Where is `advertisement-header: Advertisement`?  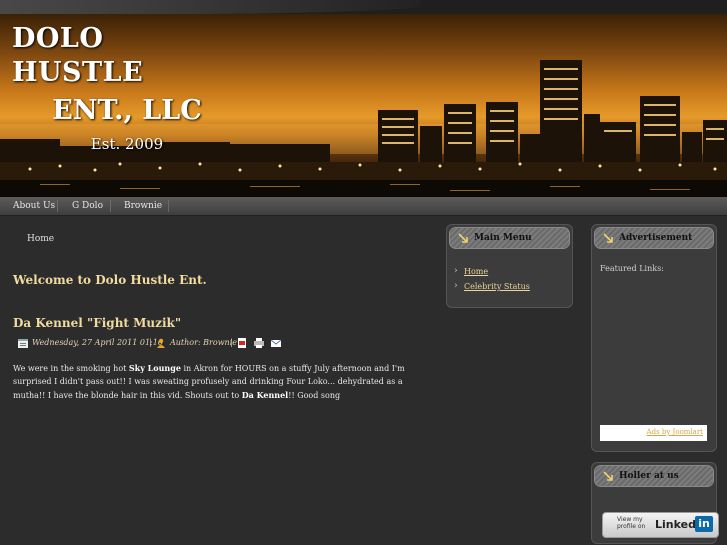 advertisement-header: Advertisement is located at coordinates (654, 238).